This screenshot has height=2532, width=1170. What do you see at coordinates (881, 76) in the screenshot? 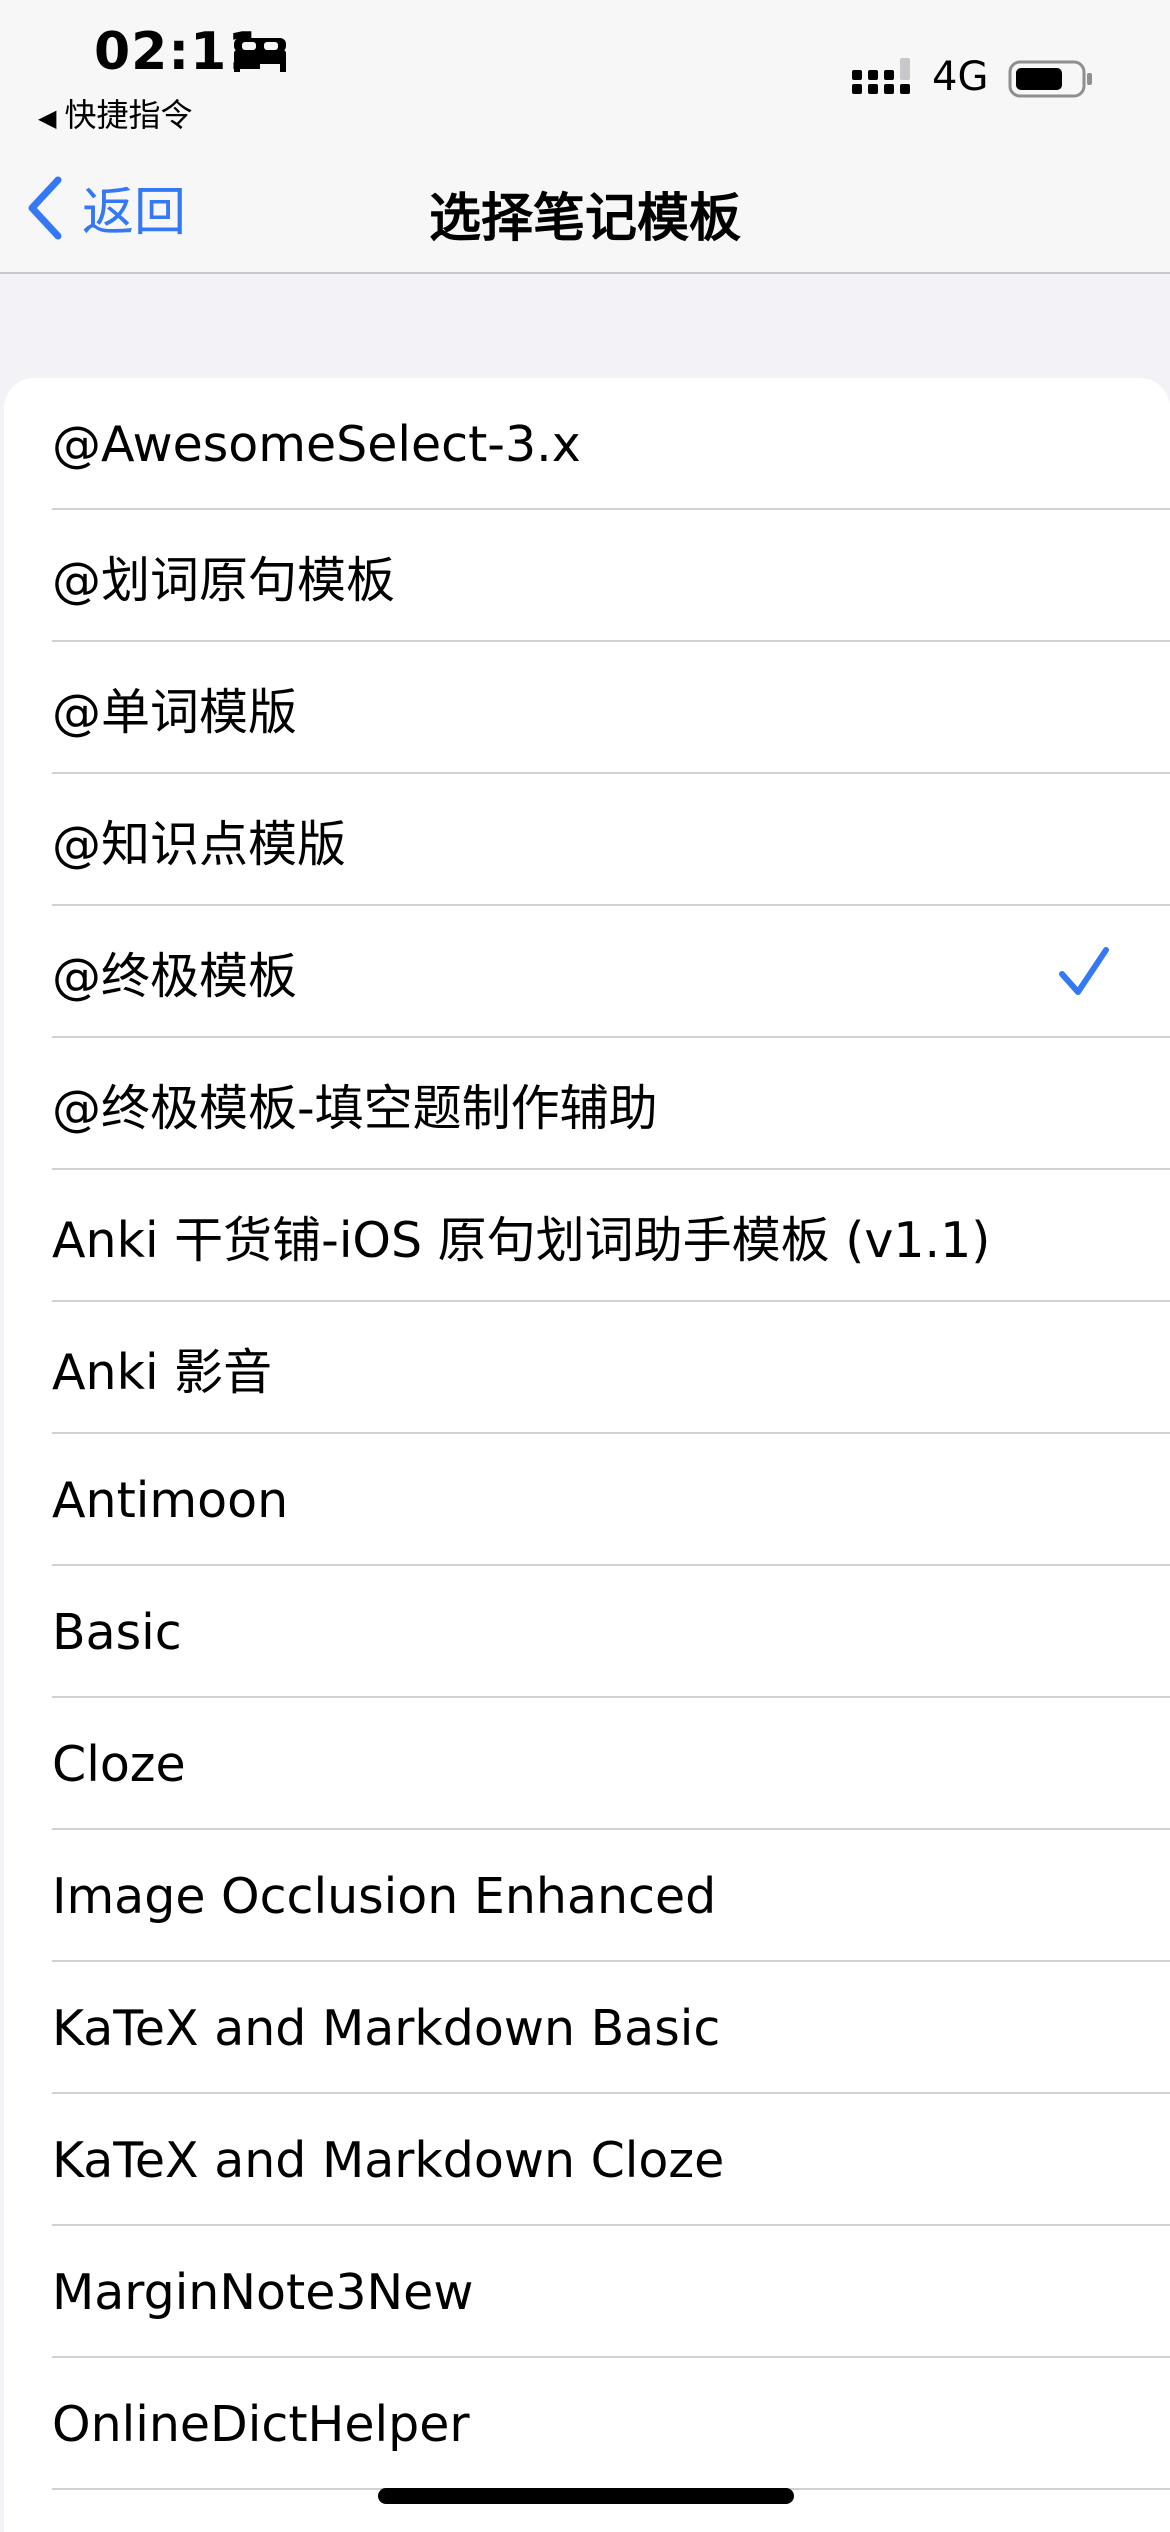
I see `cellular-signal-icon` at bounding box center [881, 76].